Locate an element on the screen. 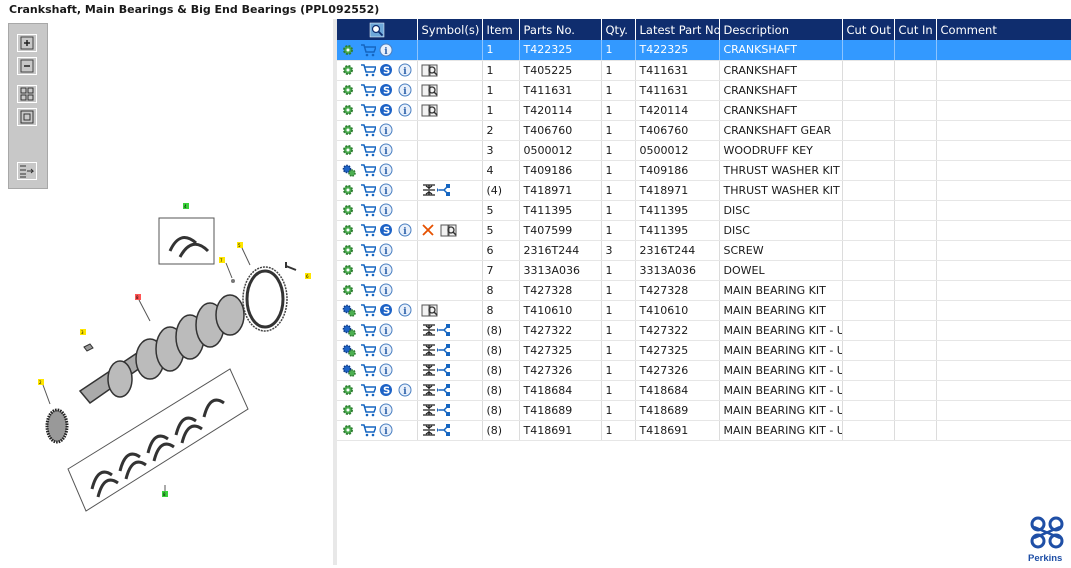 The height and width of the screenshot is (568, 1071). zoom-in-button is located at coordinates (27, 43).